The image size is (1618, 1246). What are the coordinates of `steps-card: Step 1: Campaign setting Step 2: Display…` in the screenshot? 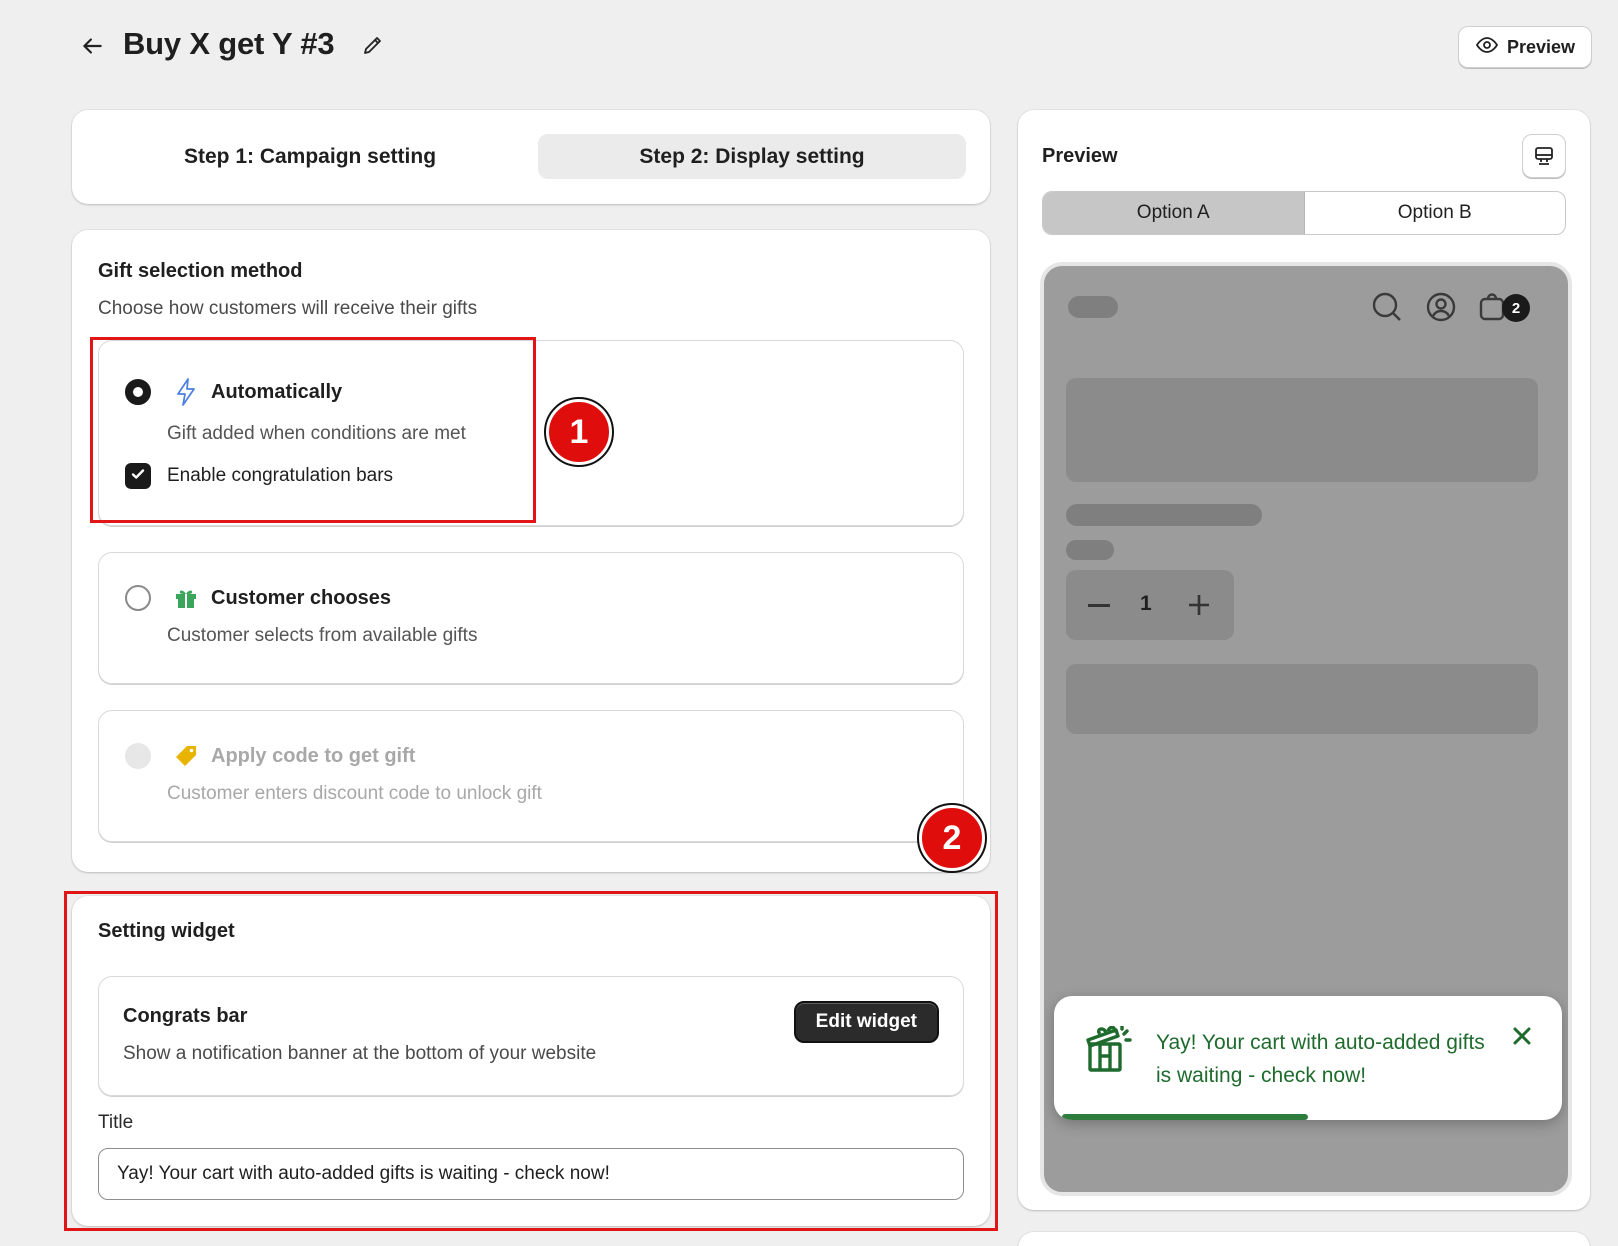 It's located at (531, 157).